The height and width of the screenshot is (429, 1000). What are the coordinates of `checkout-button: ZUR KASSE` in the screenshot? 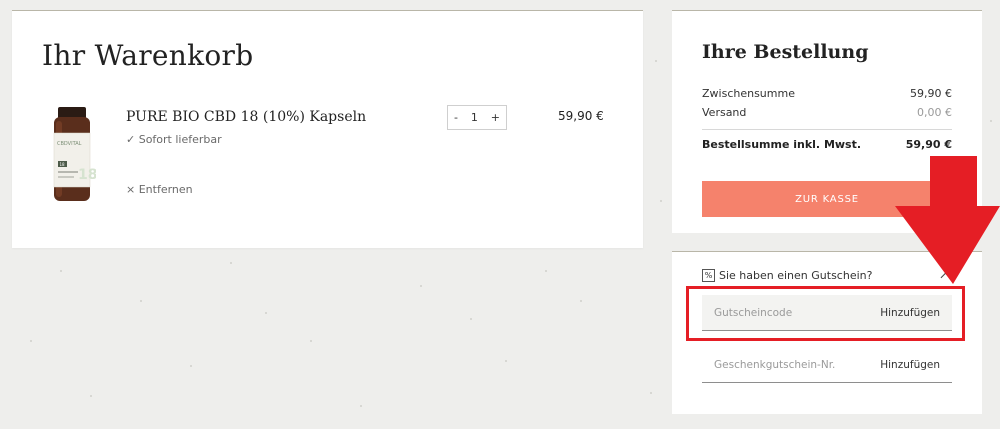 It's located at (827, 199).